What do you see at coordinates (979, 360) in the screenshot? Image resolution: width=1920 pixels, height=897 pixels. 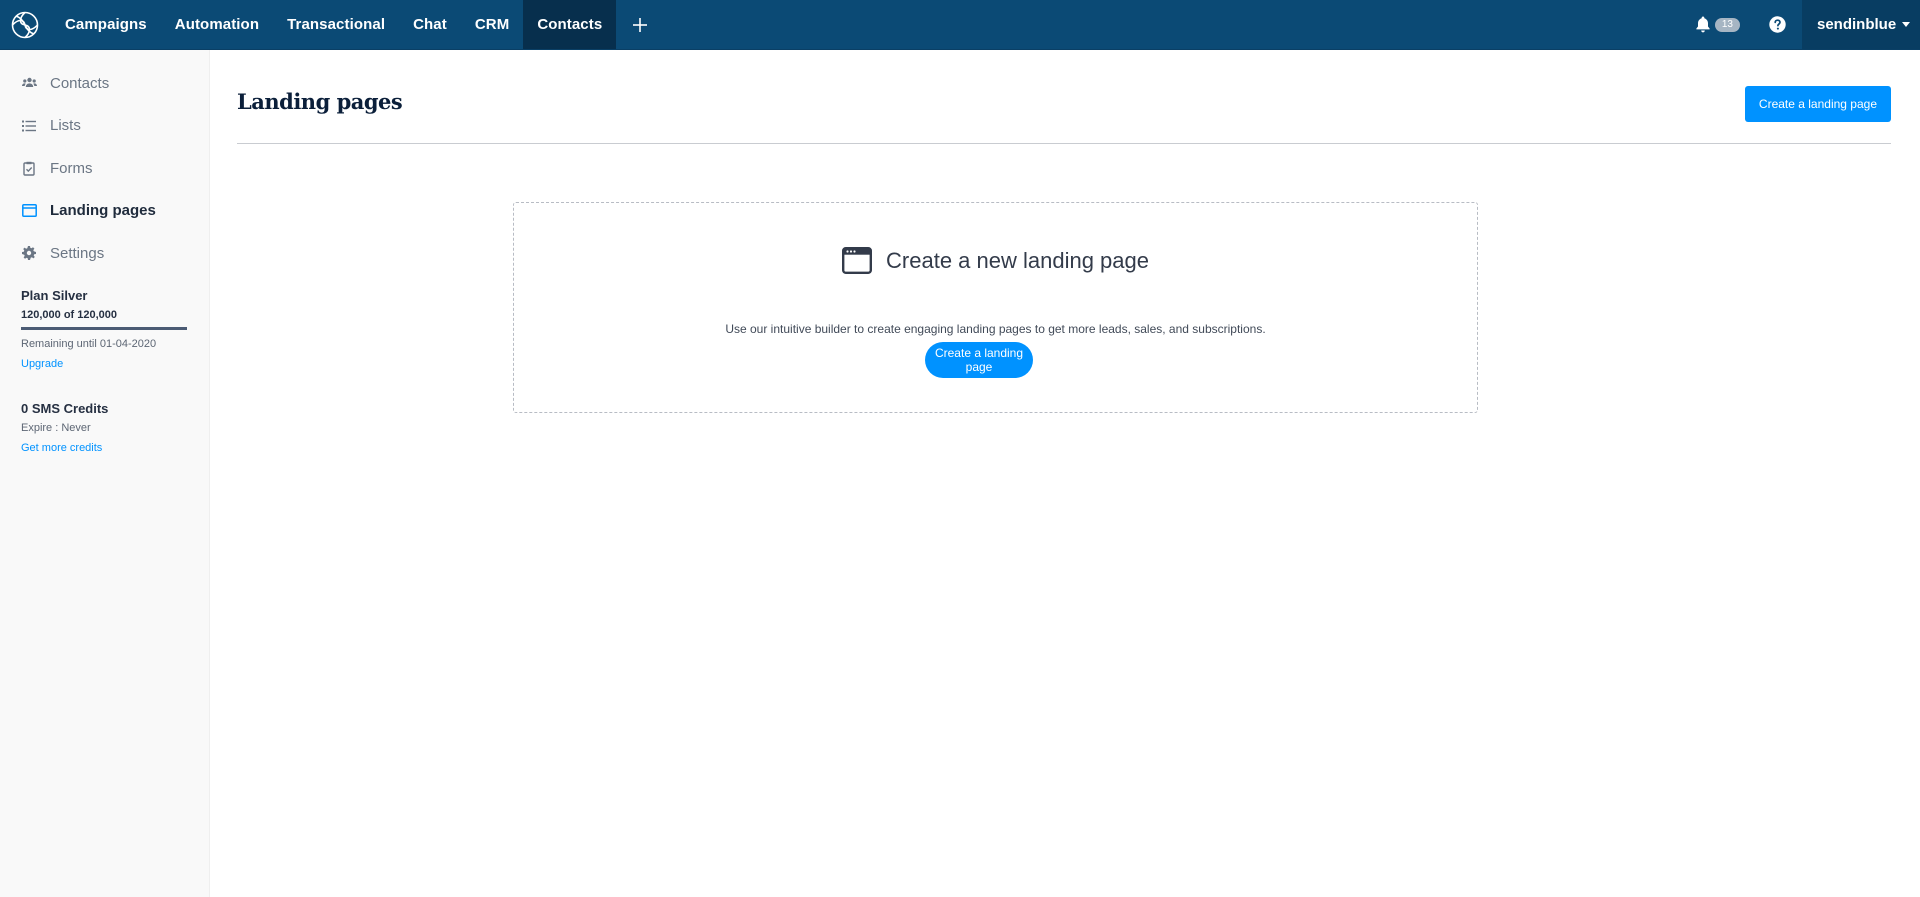 I see `create-landing-page-cta: Create a landing page` at bounding box center [979, 360].